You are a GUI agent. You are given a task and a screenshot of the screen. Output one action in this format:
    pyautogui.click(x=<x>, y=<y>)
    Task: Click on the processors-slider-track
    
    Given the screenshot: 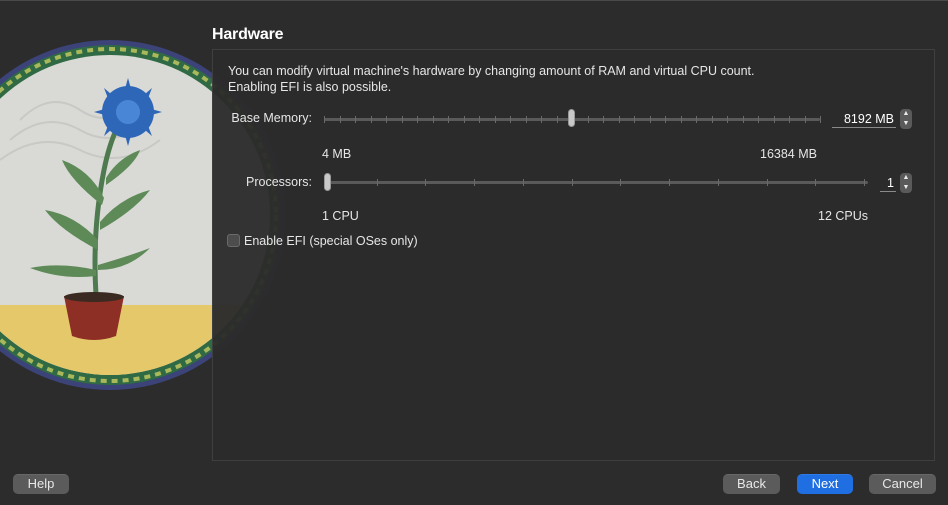 What is the action you would take?
    pyautogui.click(x=596, y=182)
    